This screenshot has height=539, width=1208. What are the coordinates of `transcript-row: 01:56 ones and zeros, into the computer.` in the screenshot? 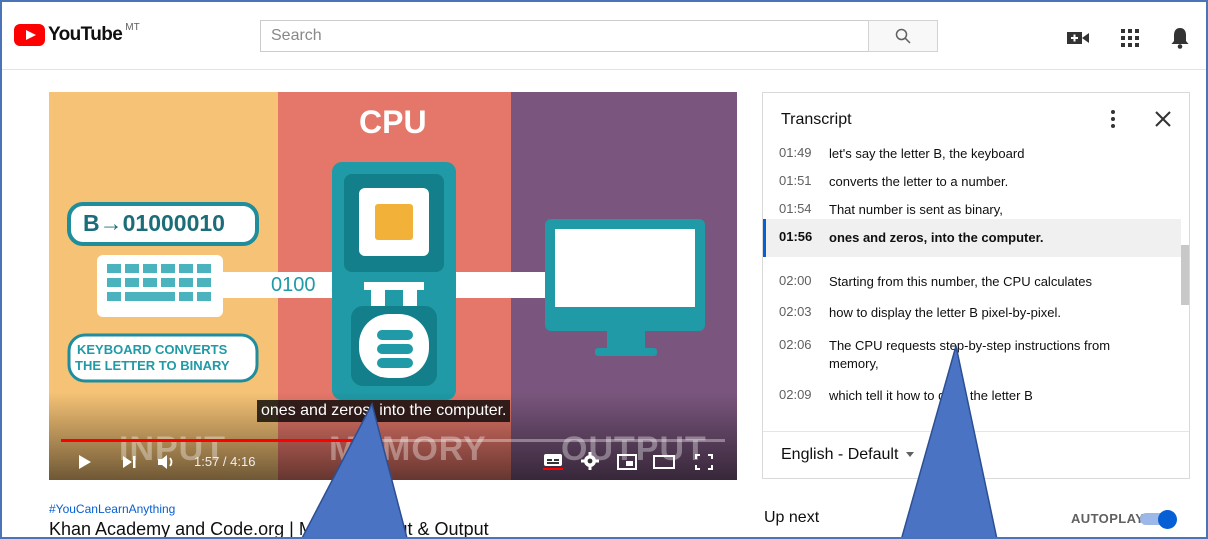 It's located at (972, 238).